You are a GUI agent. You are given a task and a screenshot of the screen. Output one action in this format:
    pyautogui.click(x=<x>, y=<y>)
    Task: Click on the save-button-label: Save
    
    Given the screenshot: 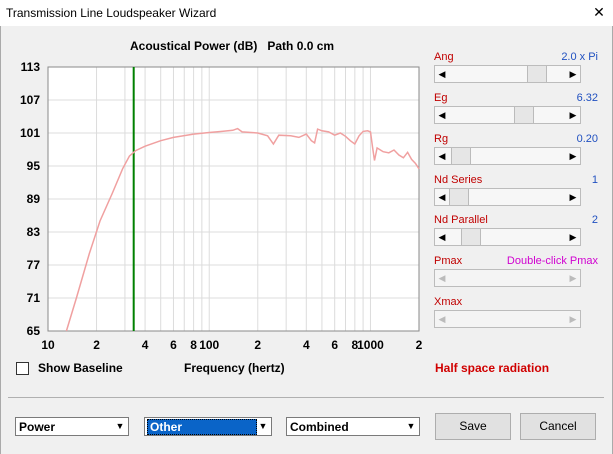 What is the action you would take?
    pyautogui.click(x=473, y=426)
    